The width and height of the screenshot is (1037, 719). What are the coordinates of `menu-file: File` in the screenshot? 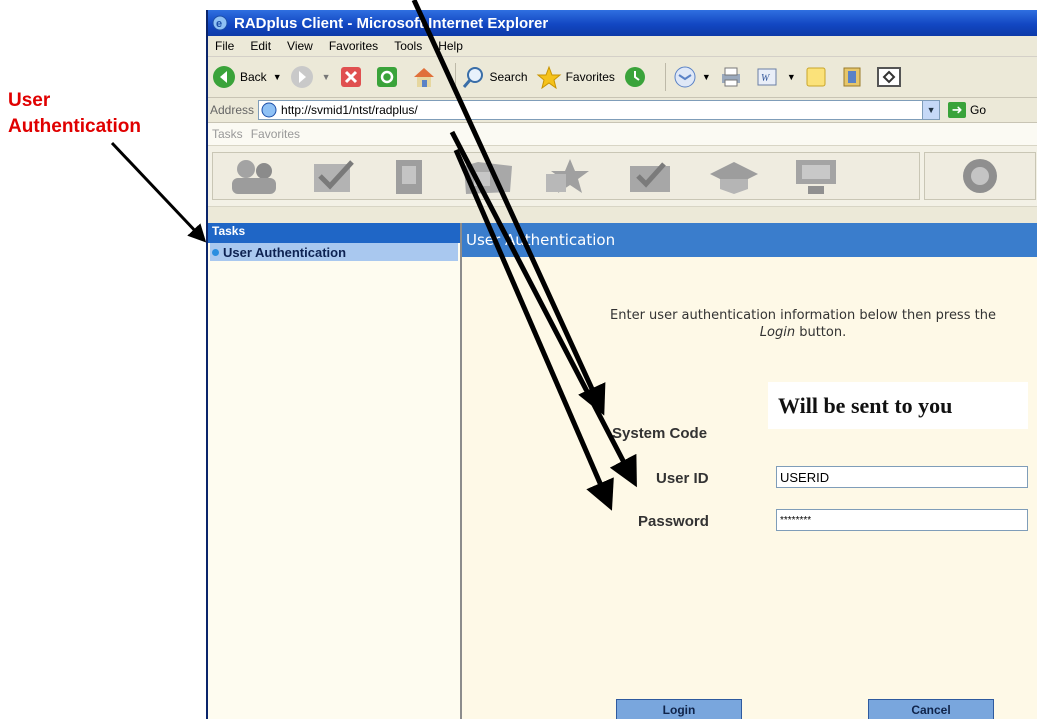 It's located at (225, 46).